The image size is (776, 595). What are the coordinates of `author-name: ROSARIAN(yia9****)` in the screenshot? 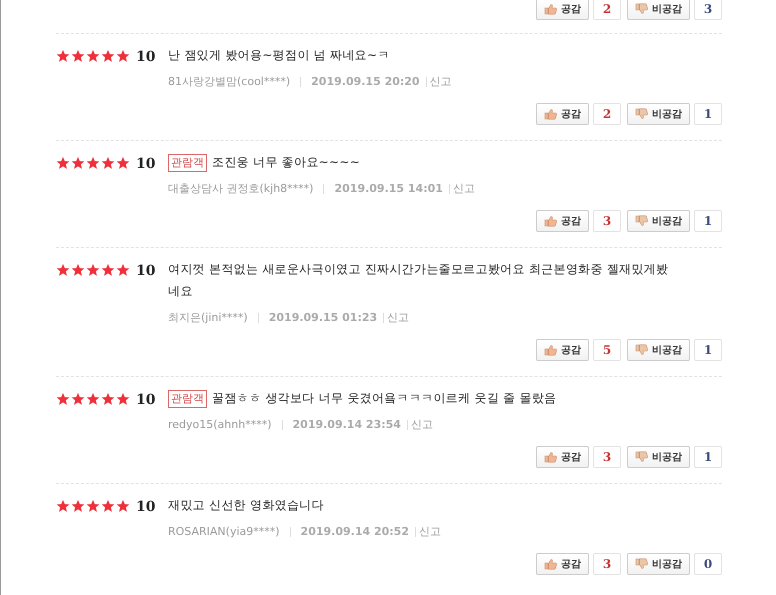 It's located at (224, 531).